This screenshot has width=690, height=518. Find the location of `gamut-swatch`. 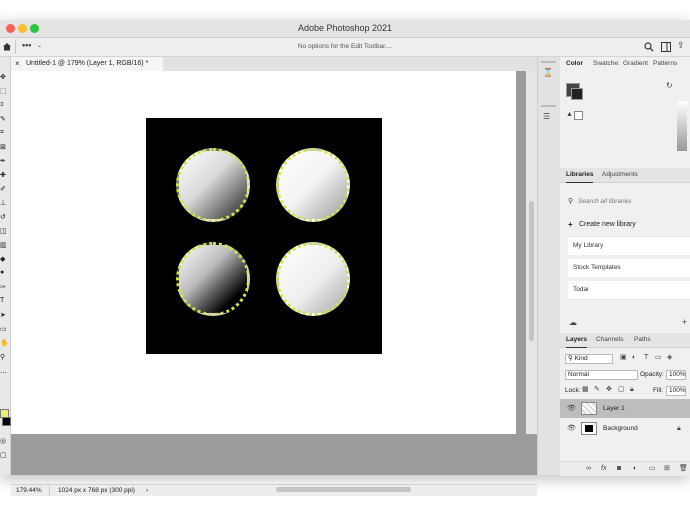

gamut-swatch is located at coordinates (578, 115).